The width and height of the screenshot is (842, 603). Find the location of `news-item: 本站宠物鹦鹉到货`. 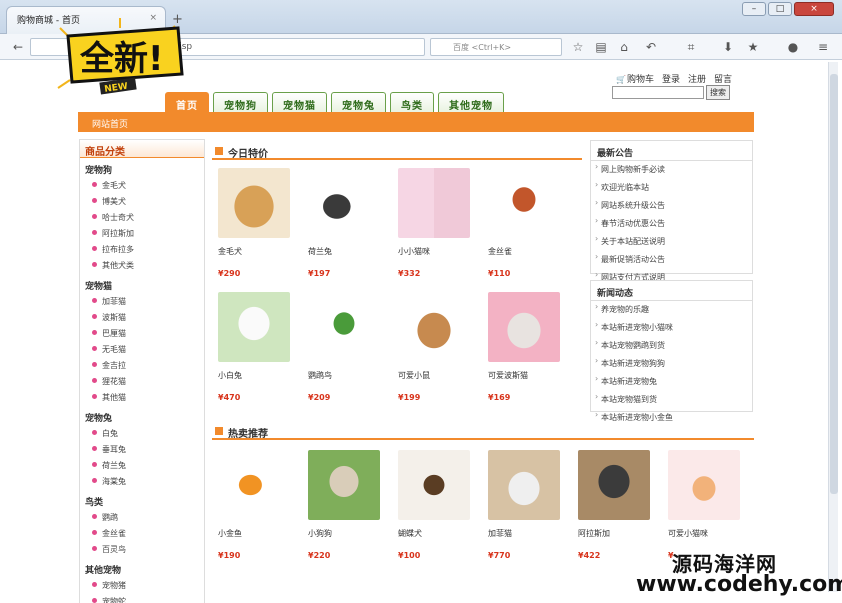

news-item: 本站宠物鹦鹉到货 is located at coordinates (671, 346).